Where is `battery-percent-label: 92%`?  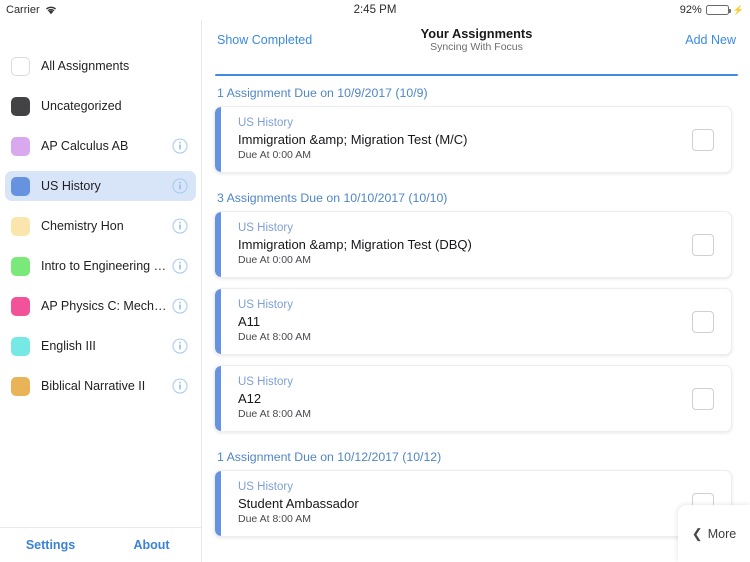 battery-percent-label: 92% is located at coordinates (690, 10).